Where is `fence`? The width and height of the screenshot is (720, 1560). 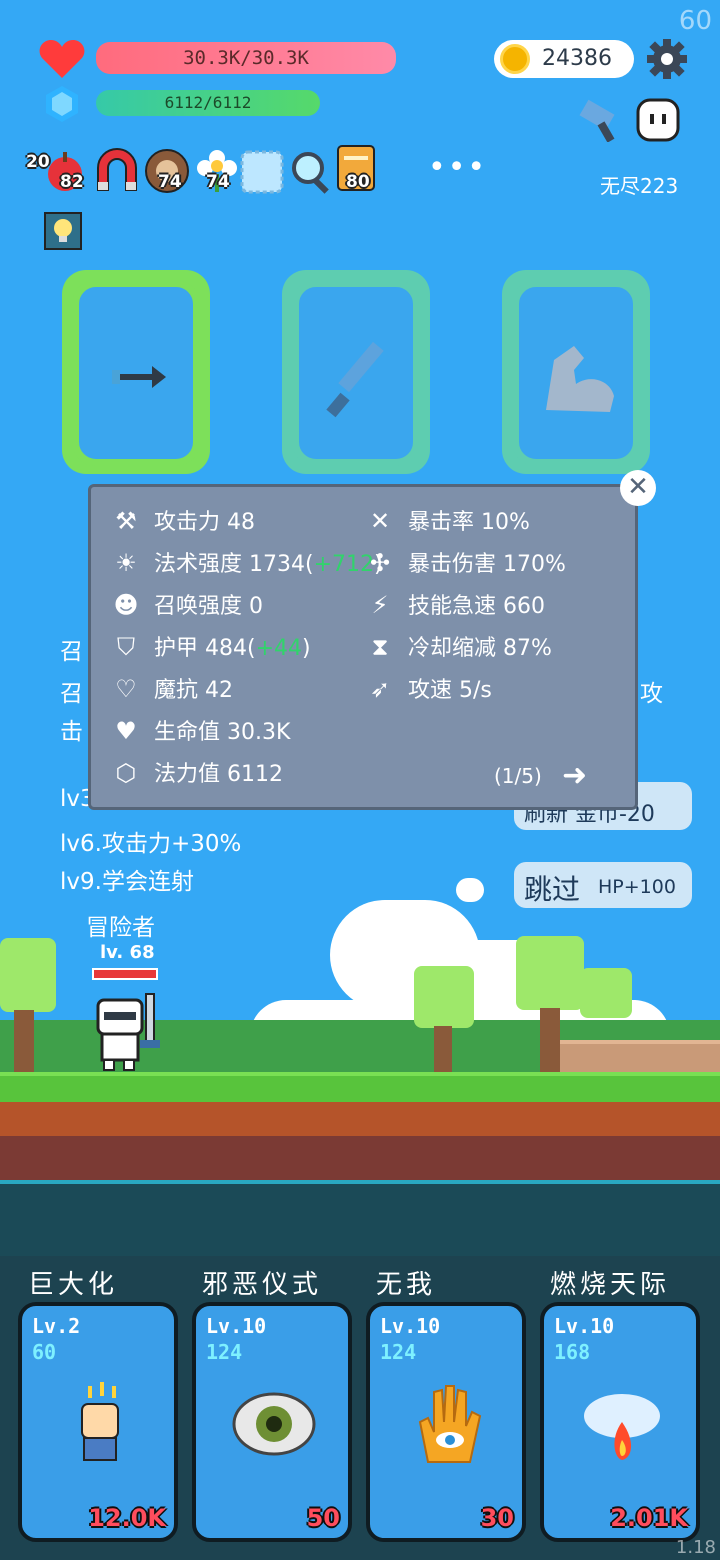 fence is located at coordinates (640, 1058).